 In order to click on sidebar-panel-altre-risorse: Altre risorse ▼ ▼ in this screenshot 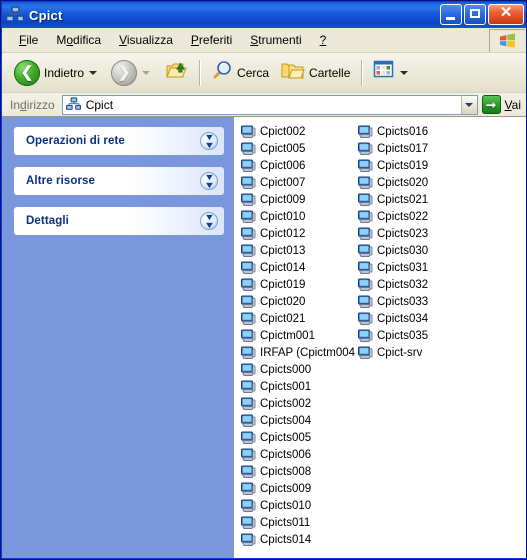, I will do `click(119, 181)`.